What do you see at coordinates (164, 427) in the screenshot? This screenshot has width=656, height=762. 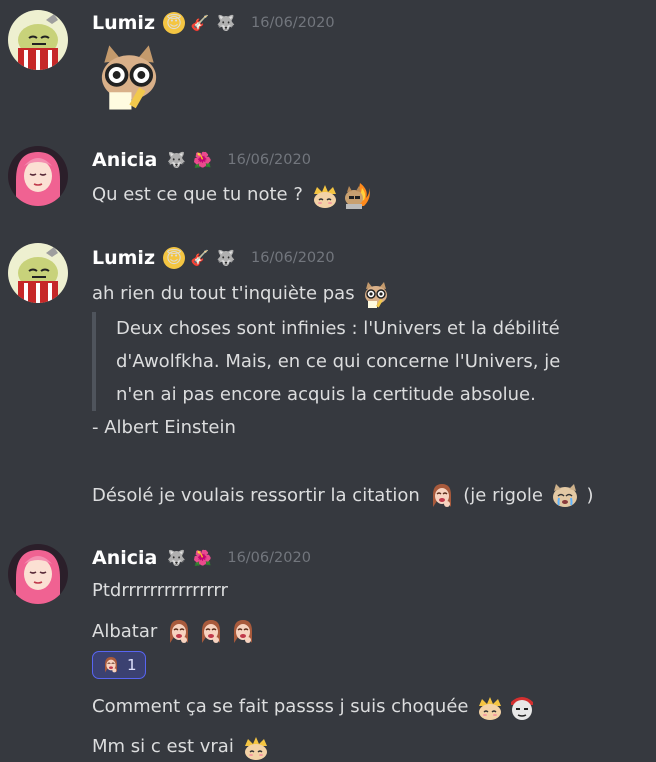 I see `quote-attribution: - Albert Einstein` at bounding box center [164, 427].